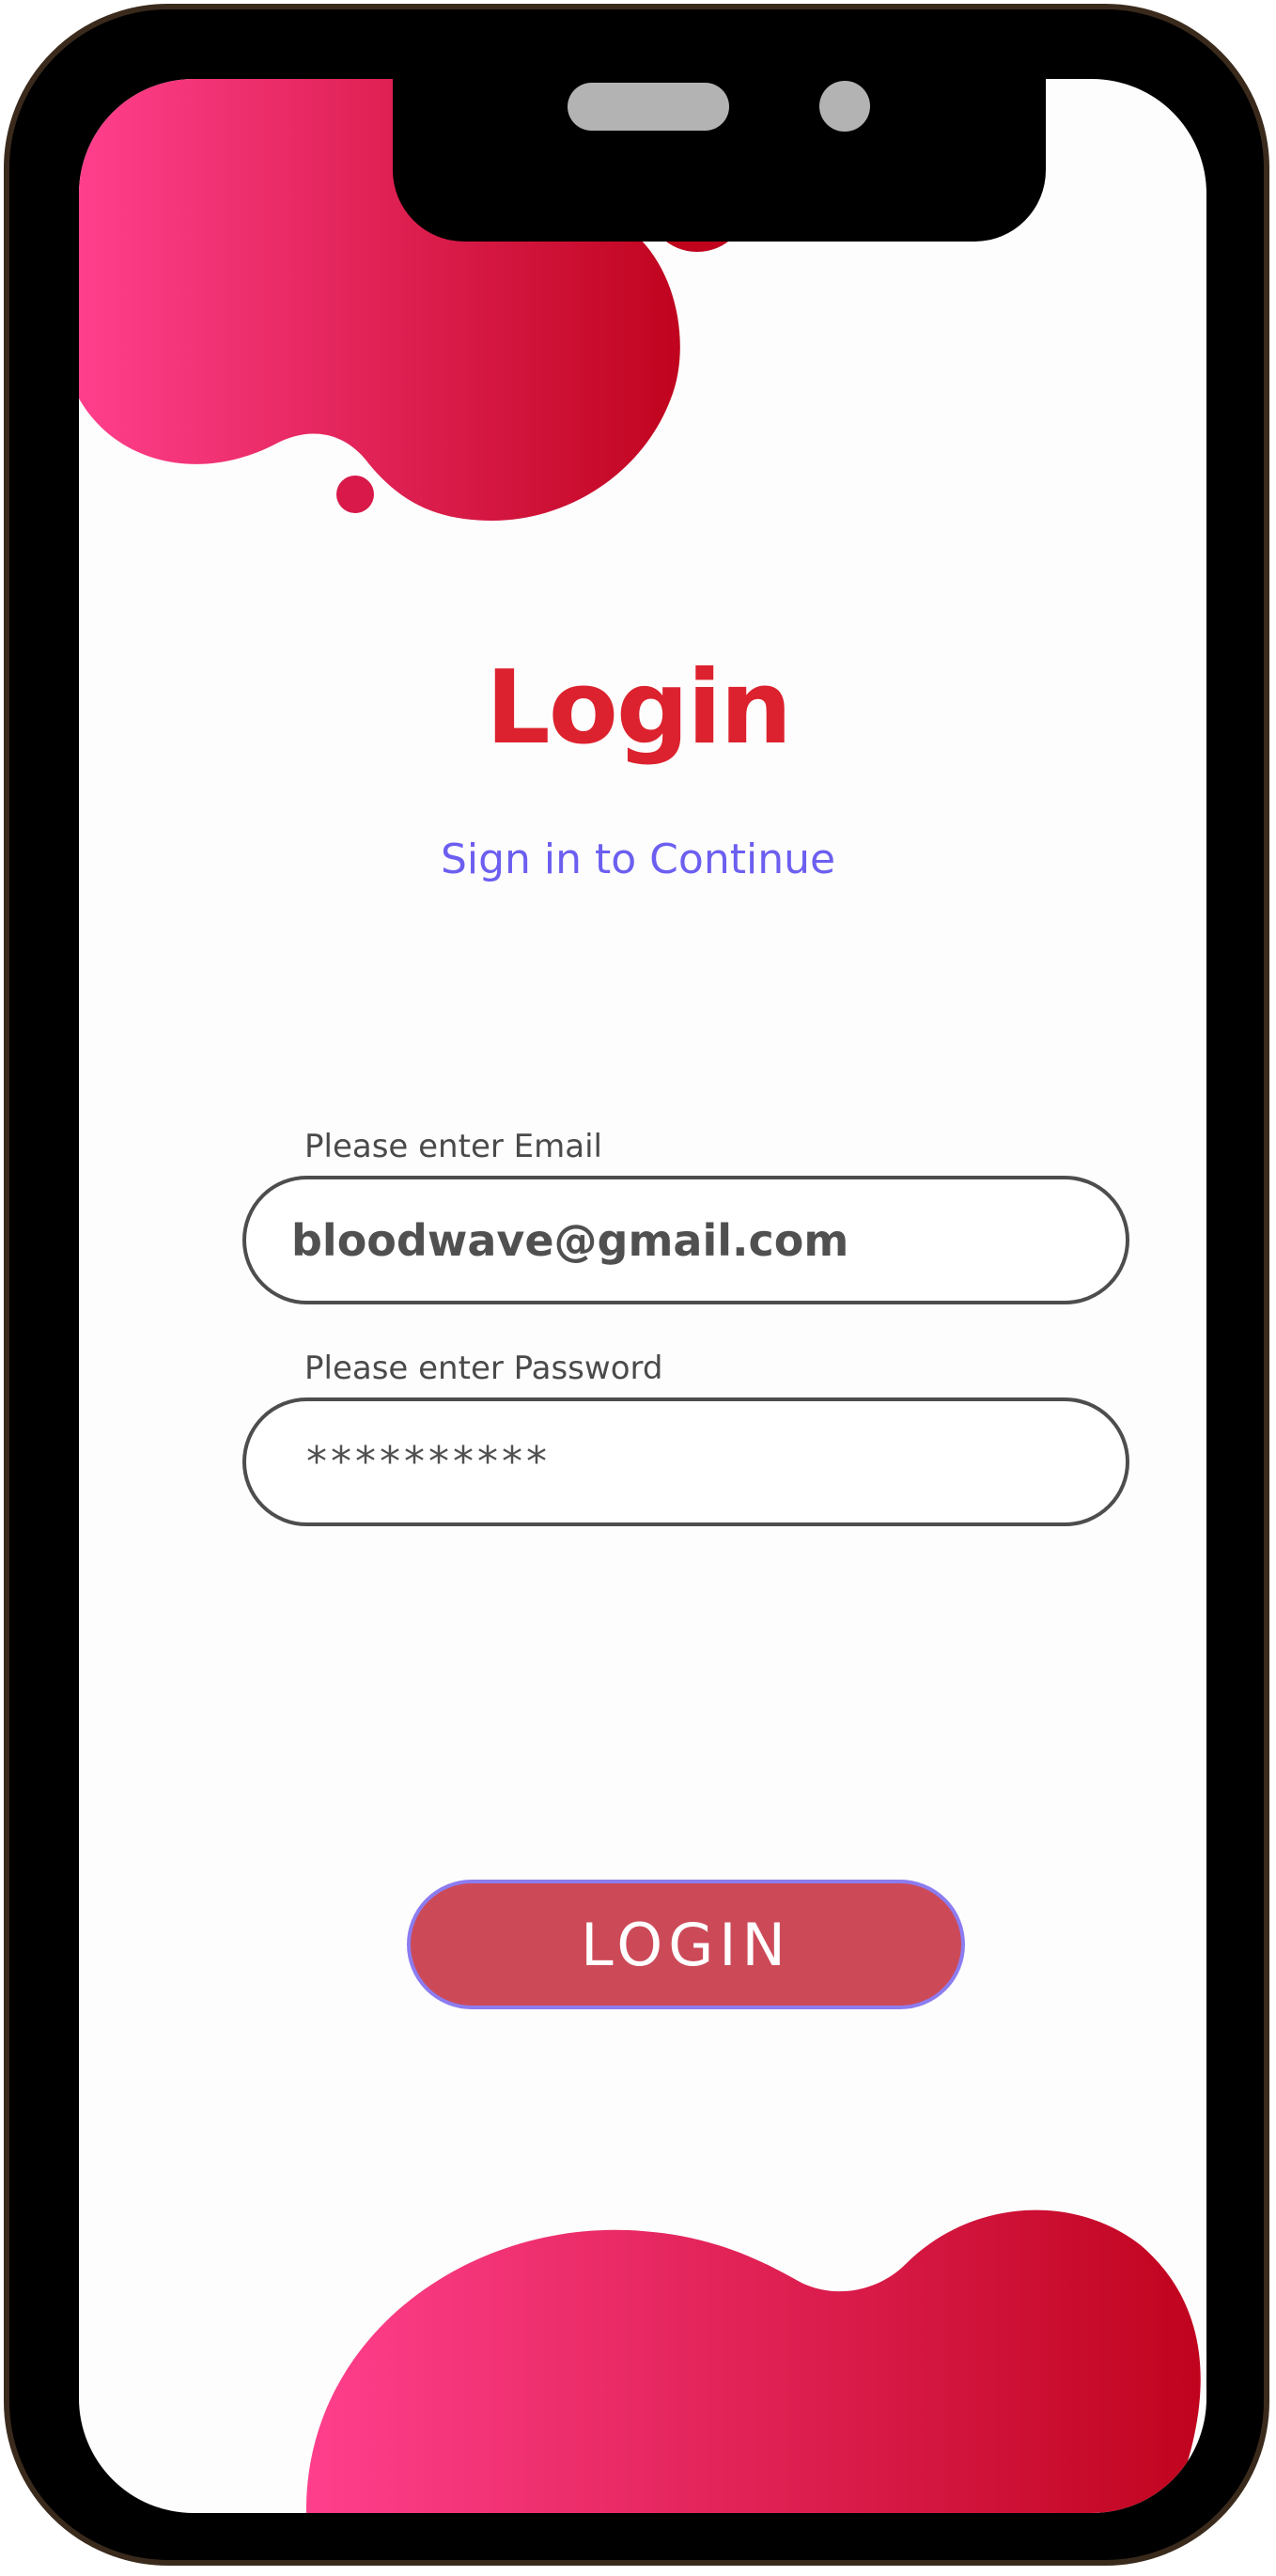 This screenshot has width=1276, height=2576. Describe the element at coordinates (483, 1368) in the screenshot. I see `password-label: Please enter Password` at that location.